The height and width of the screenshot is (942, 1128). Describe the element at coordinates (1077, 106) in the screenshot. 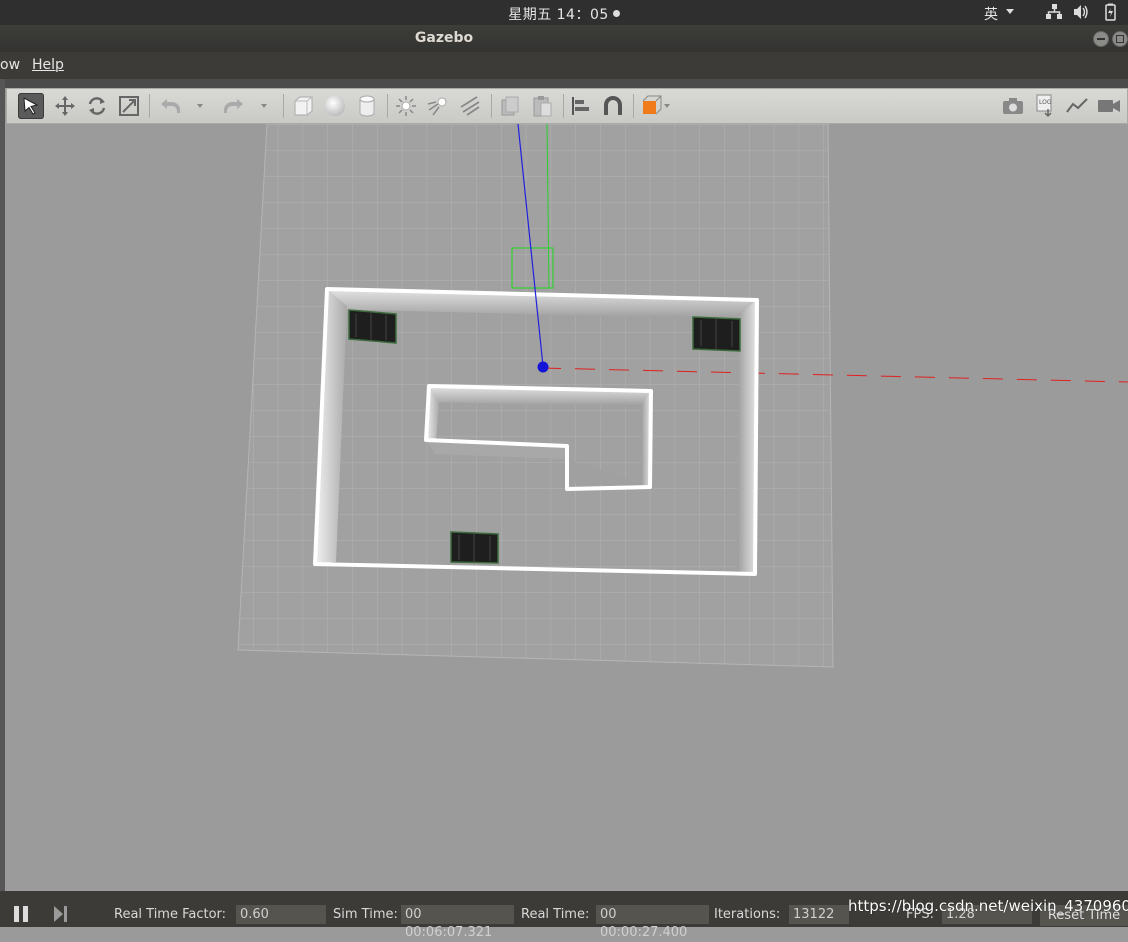

I see `plot-icon` at that location.